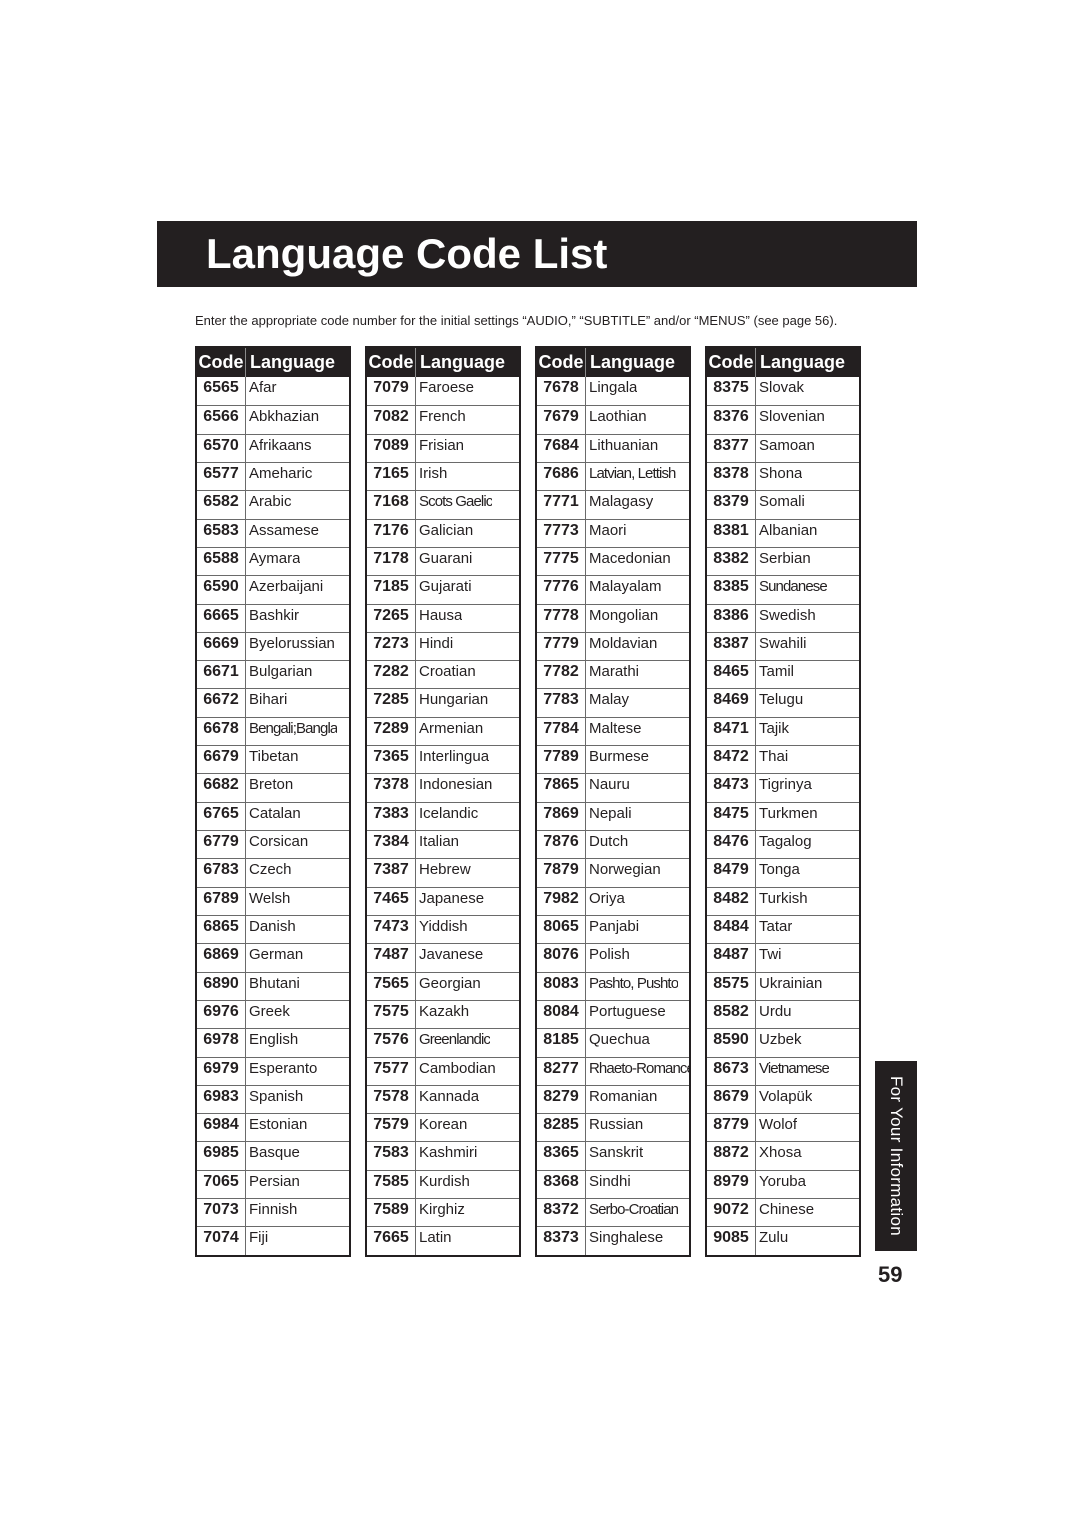 This screenshot has width=1080, height=1528. I want to click on language-code: 8373, so click(561, 1241).